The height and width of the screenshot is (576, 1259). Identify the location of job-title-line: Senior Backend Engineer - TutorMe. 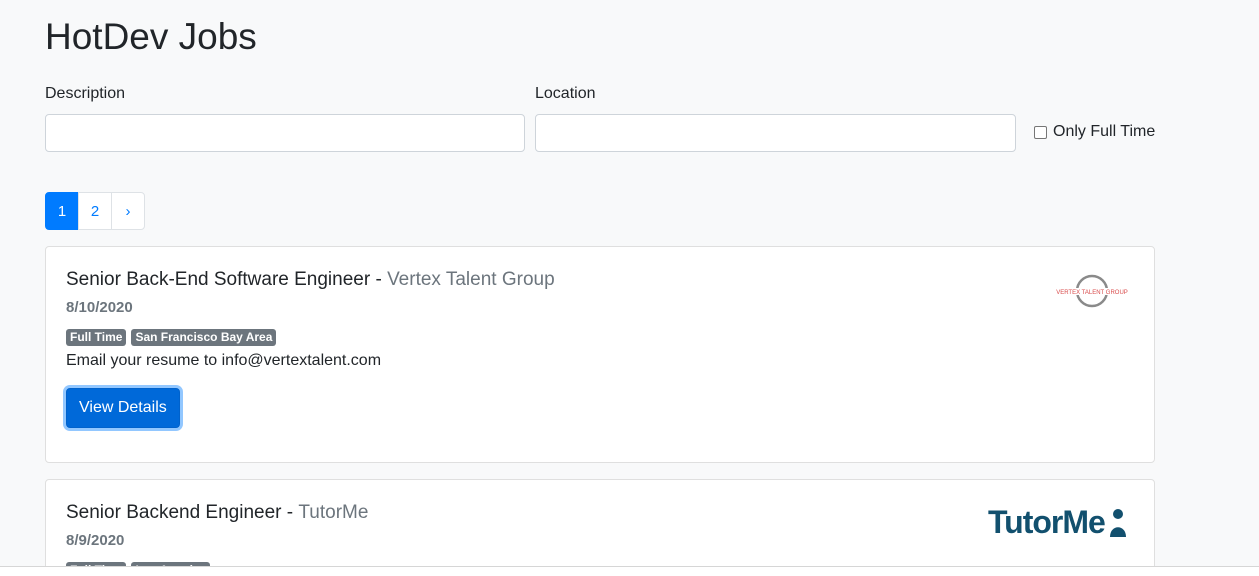
(217, 513).